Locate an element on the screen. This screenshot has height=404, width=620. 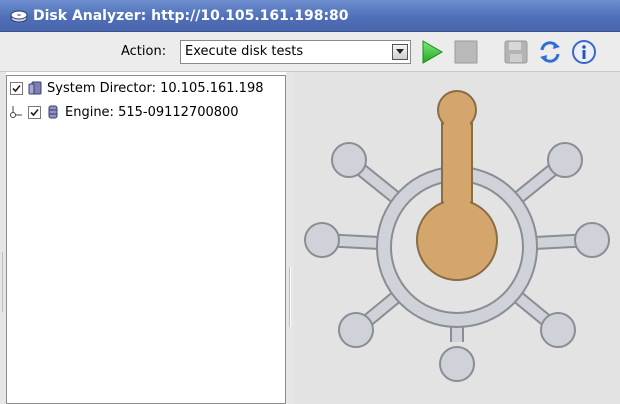
play-button is located at coordinates (432, 52).